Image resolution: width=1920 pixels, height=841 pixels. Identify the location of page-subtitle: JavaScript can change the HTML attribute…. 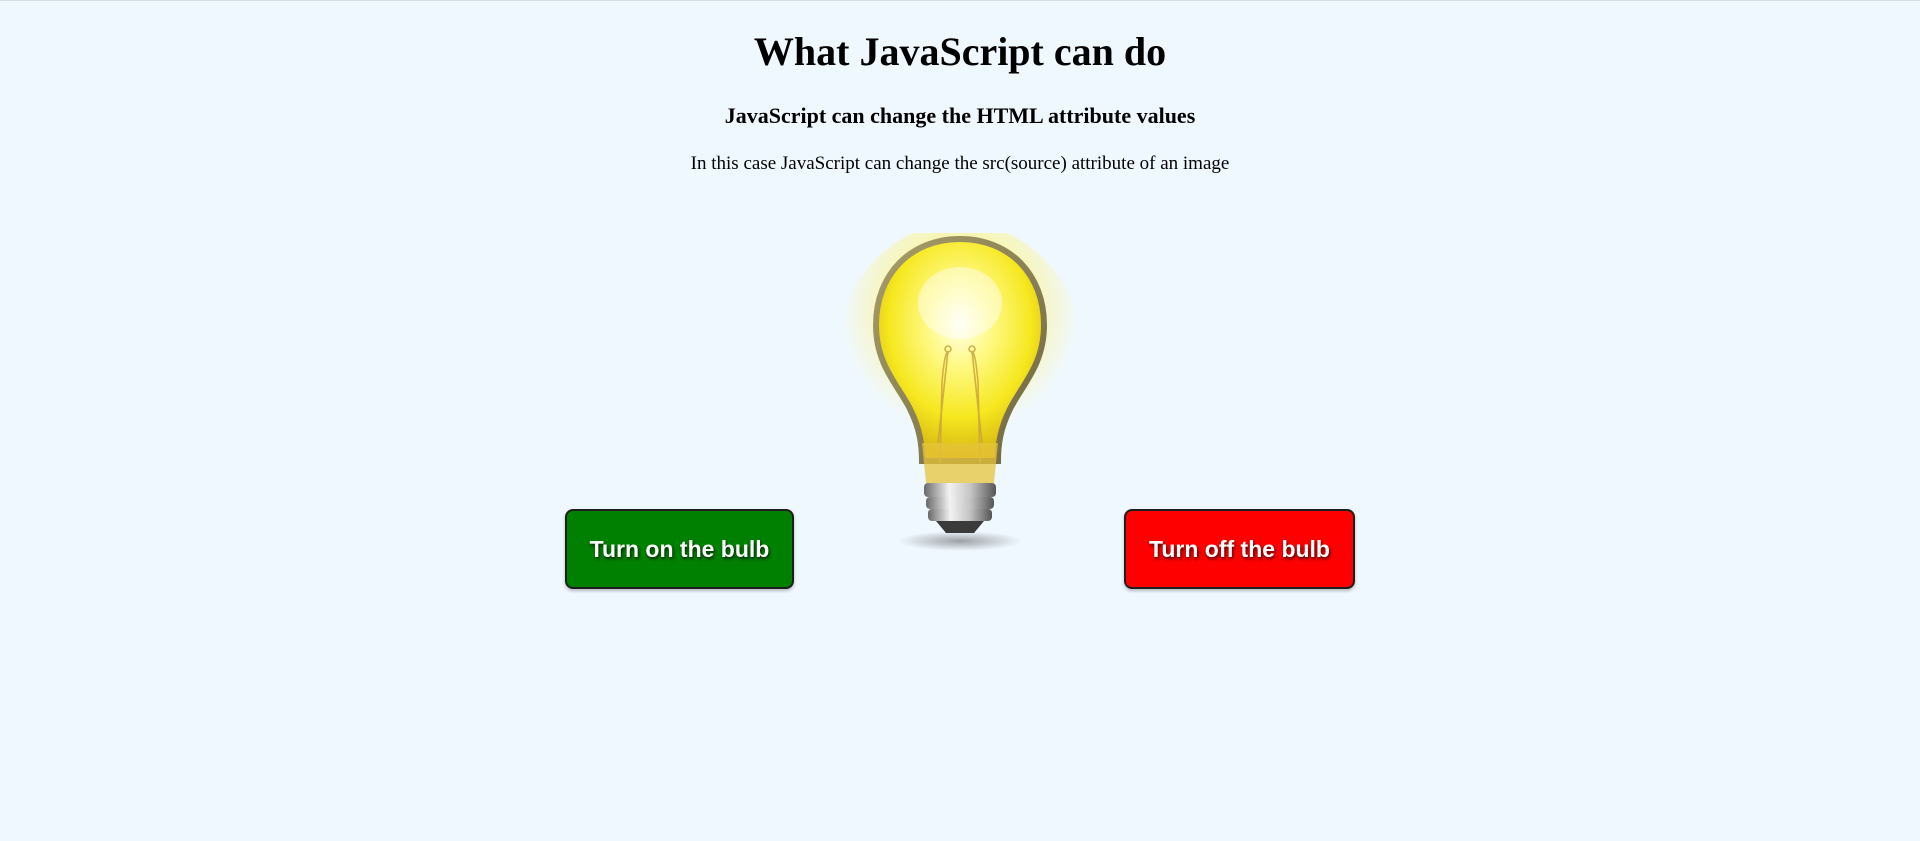
(960, 115).